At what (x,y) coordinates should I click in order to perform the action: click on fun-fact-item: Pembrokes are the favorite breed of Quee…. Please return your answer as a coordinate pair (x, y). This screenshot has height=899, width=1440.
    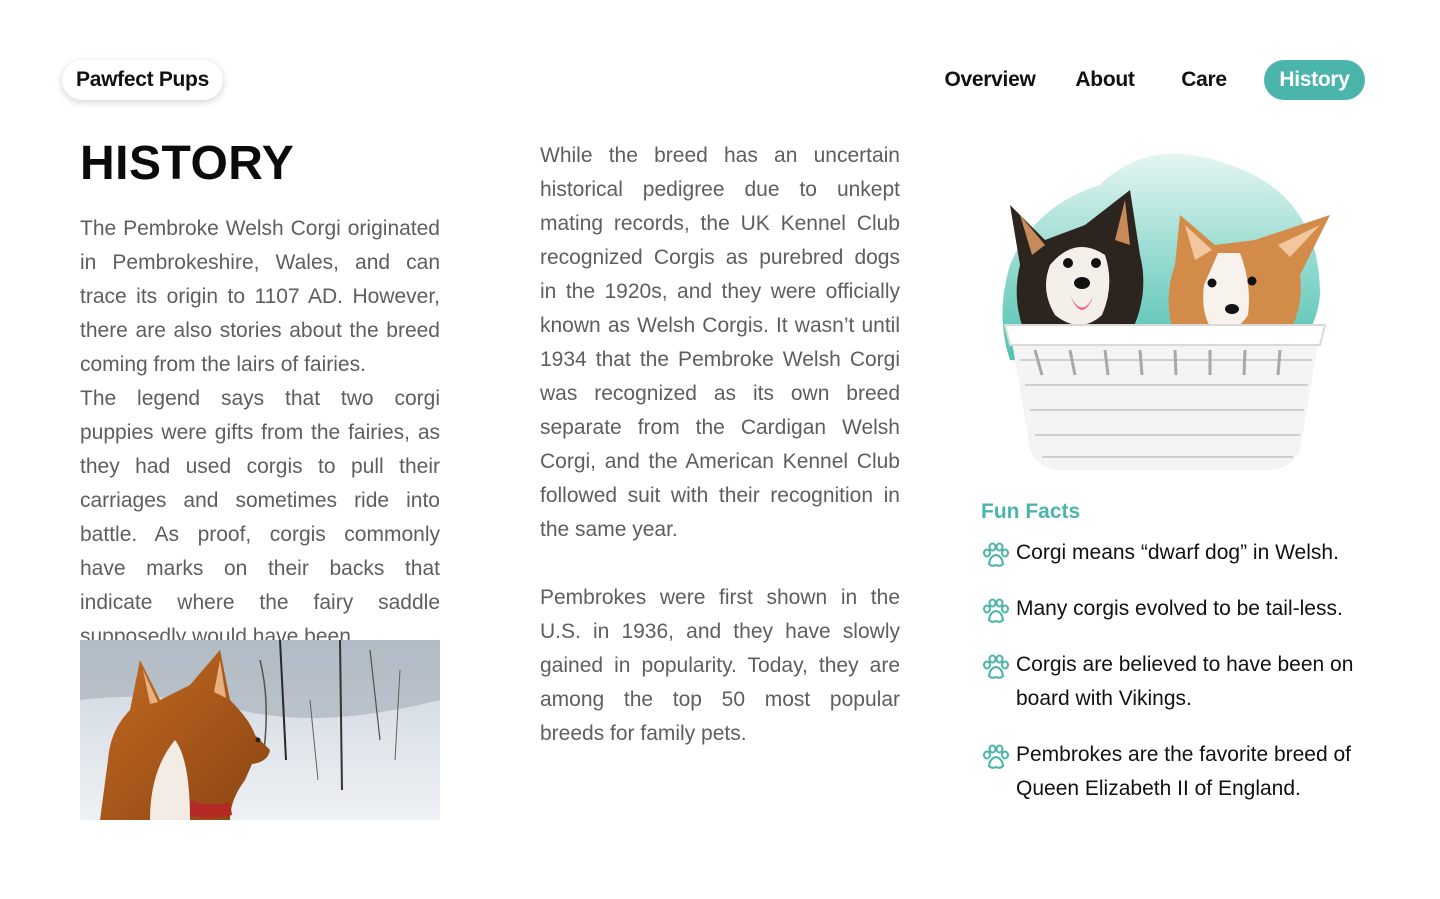
    Looking at the image, I should click on (1177, 777).